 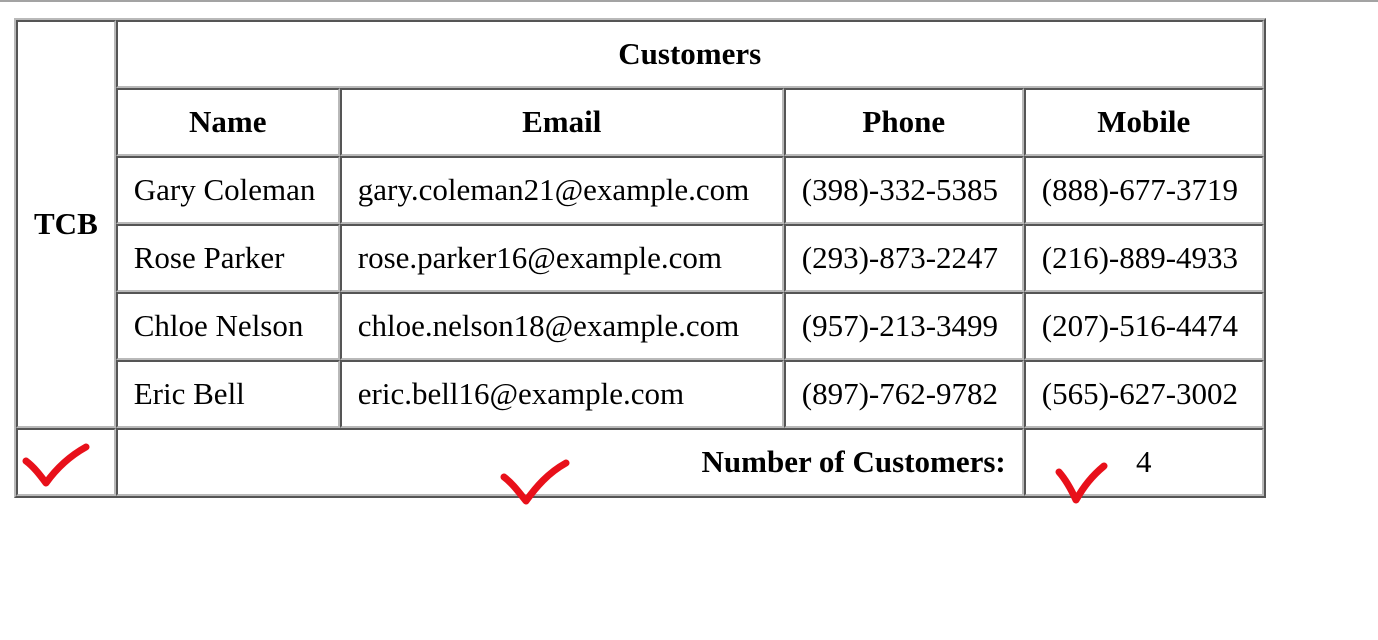 What do you see at coordinates (903, 394) in the screenshot?
I see `cell-phone: (897)-762-9782` at bounding box center [903, 394].